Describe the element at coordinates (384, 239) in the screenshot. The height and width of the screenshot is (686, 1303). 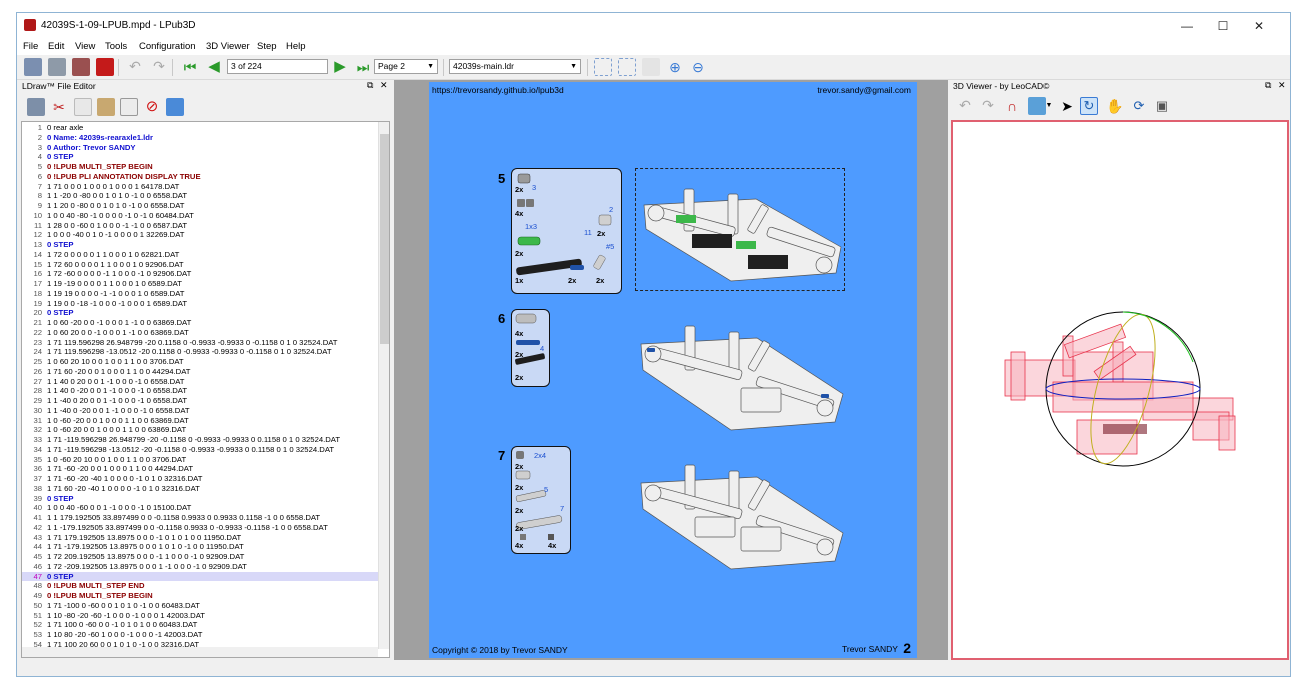
I see `scrollbar-thumb` at that location.